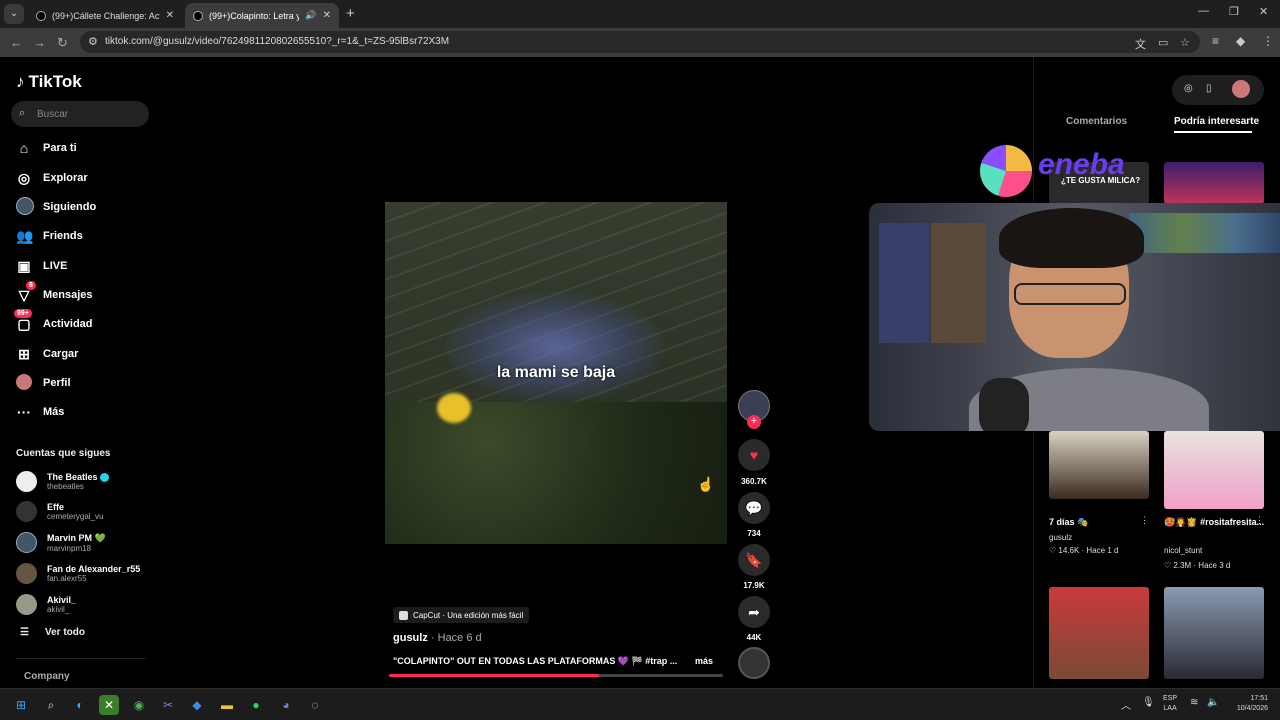  Describe the element at coordinates (1074, 317) in the screenshot. I see `webcam-overlay` at that location.